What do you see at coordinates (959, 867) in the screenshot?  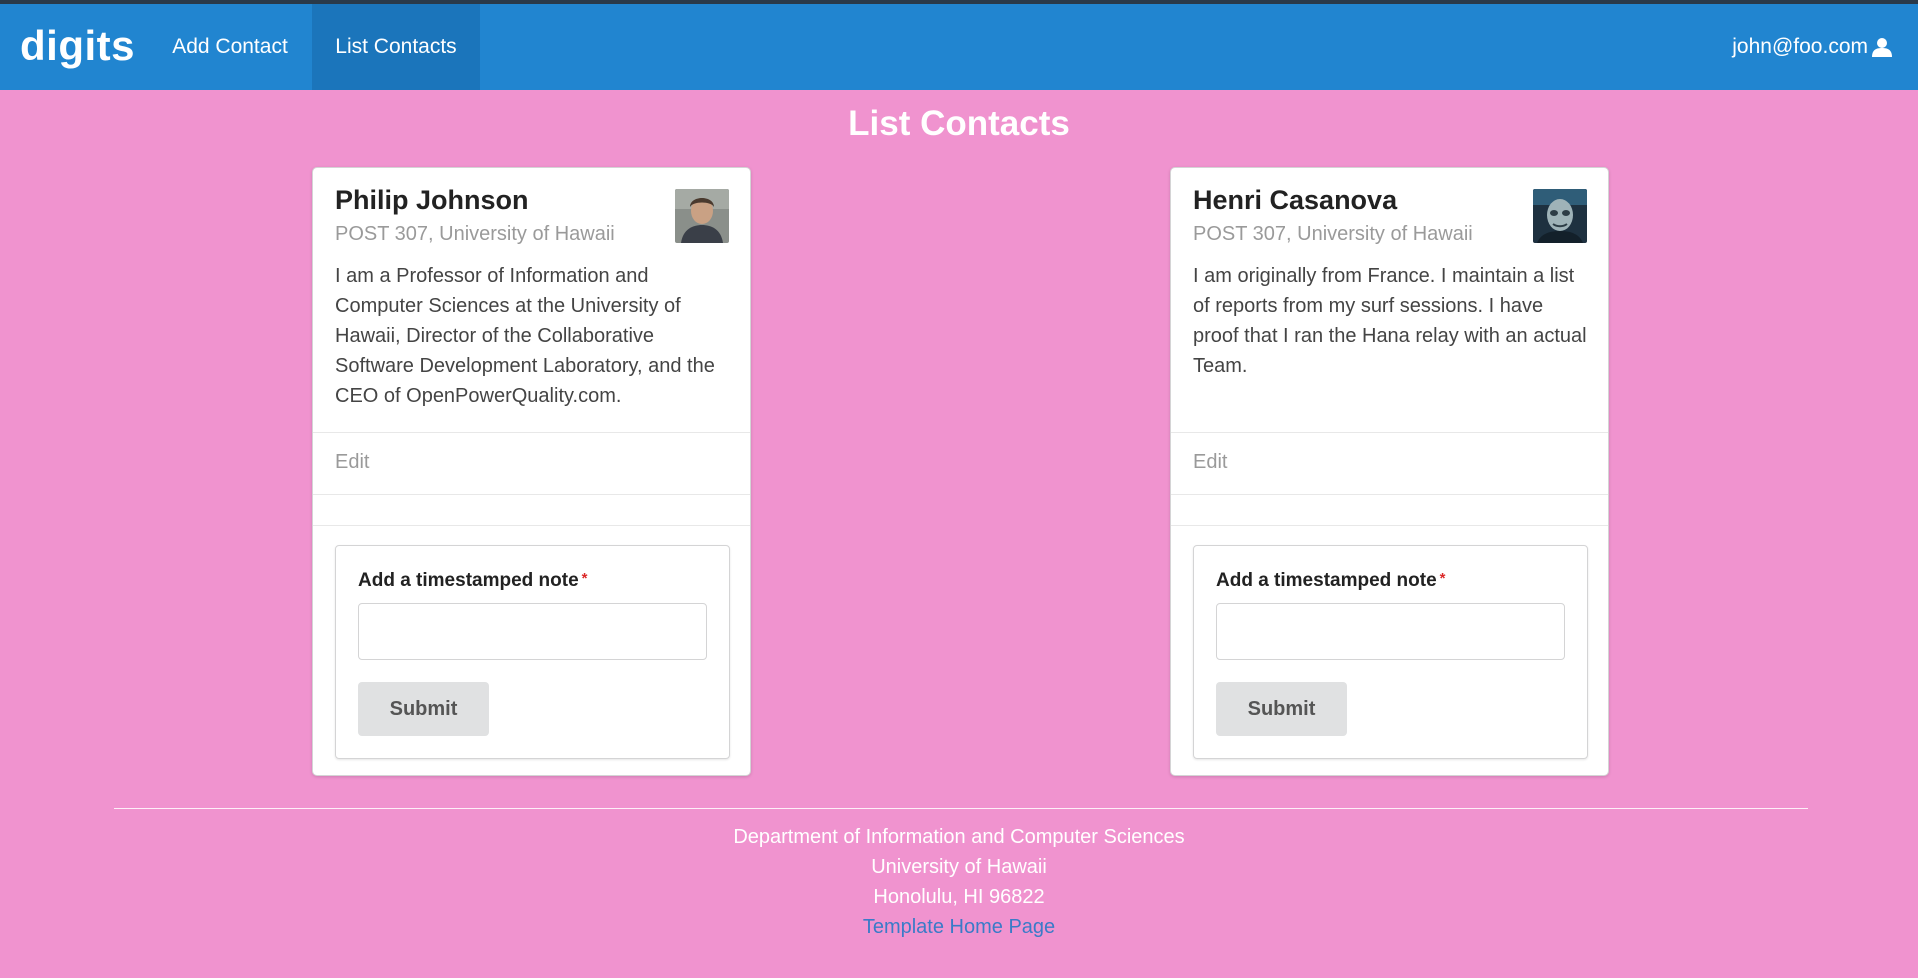 I see `footer-line-university: University of Hawaii` at bounding box center [959, 867].